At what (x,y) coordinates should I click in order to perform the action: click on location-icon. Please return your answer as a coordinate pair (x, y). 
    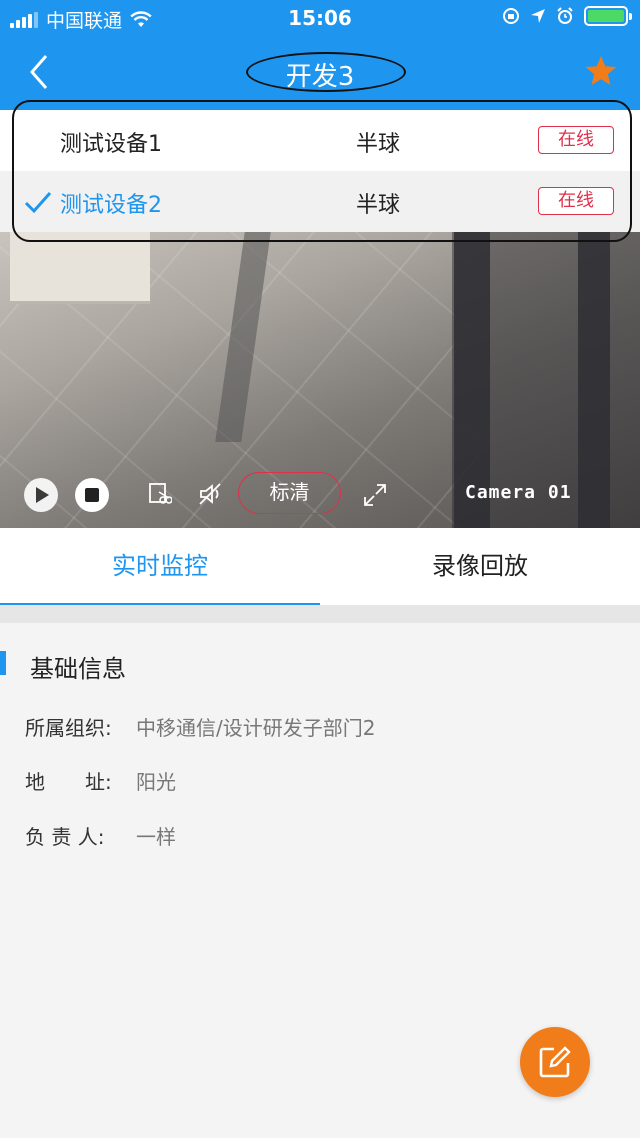
    Looking at the image, I should click on (538, 16).